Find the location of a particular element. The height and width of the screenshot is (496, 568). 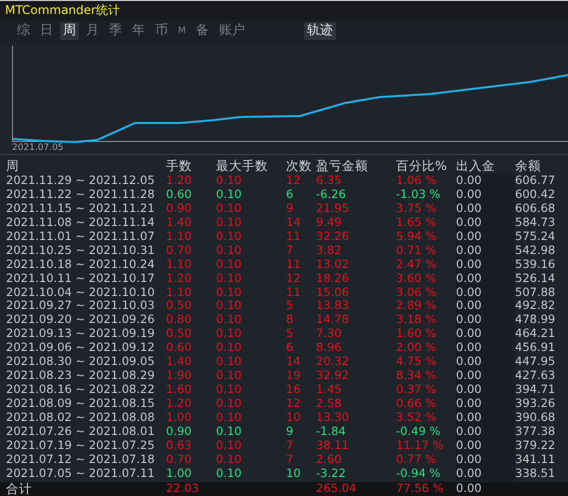

balance-cell-text: 379.22 is located at coordinates (535, 445).